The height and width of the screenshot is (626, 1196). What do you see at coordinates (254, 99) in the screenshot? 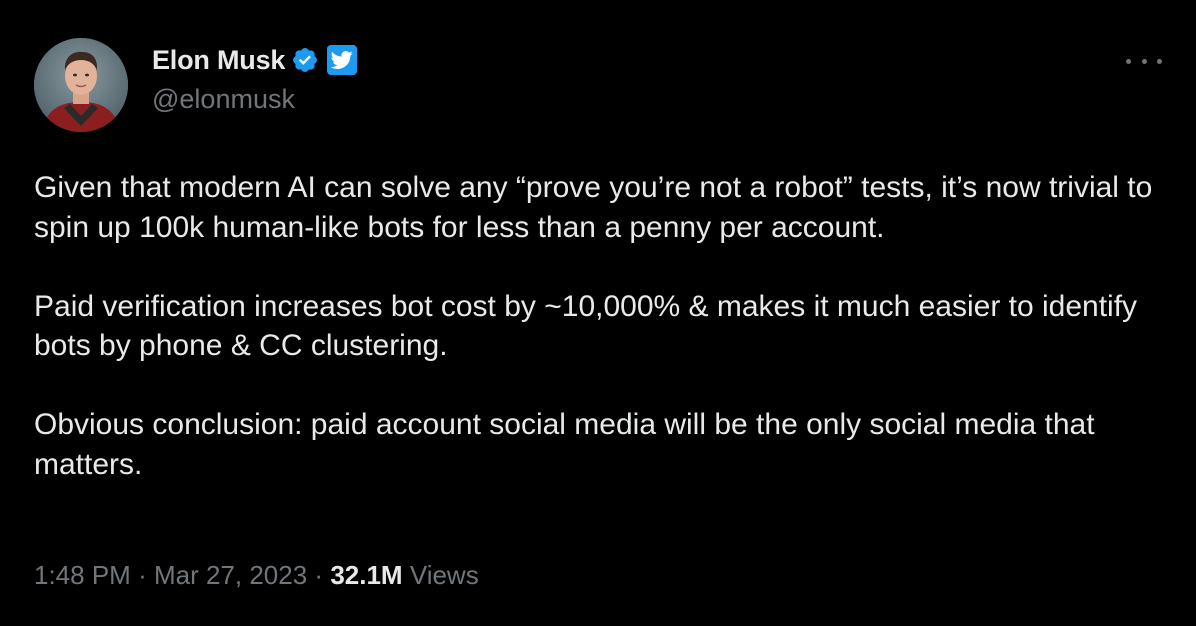
I see `handle: @elonmusk` at bounding box center [254, 99].